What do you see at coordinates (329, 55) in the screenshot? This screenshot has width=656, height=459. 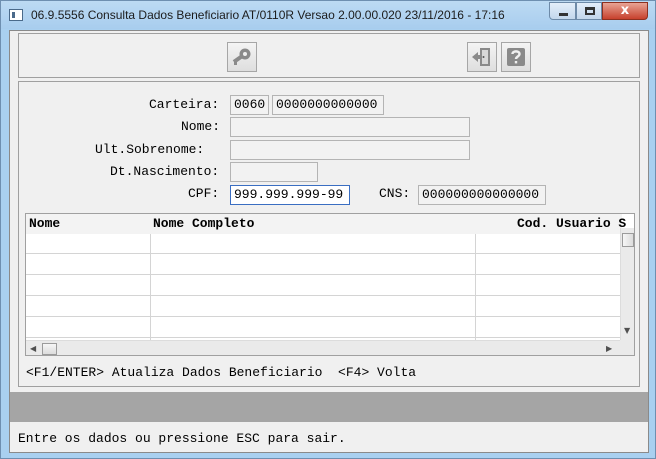 I see `toolbar` at bounding box center [329, 55].